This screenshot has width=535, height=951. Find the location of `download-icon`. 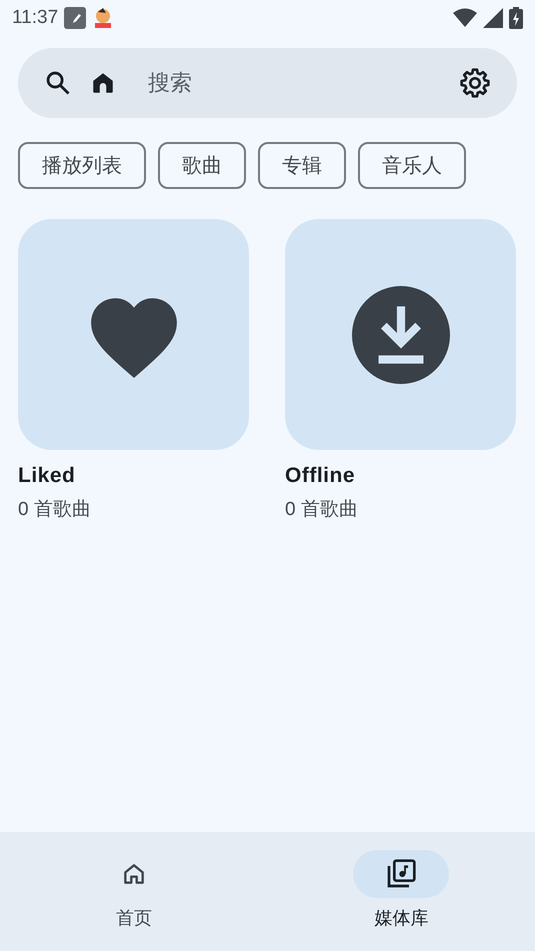

download-icon is located at coordinates (401, 335).